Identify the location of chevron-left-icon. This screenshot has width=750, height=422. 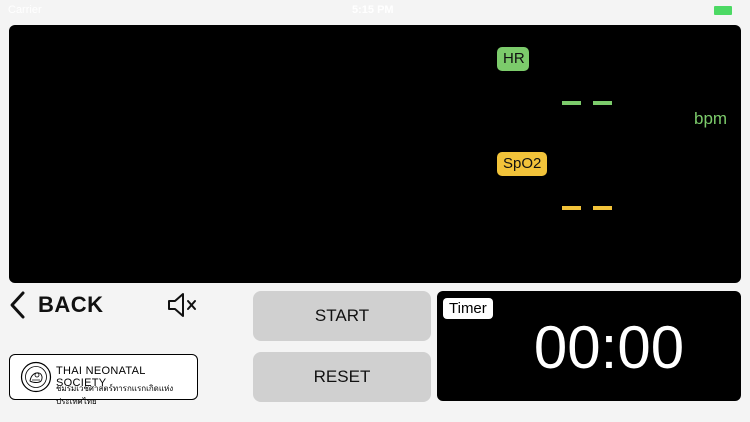
(17, 305).